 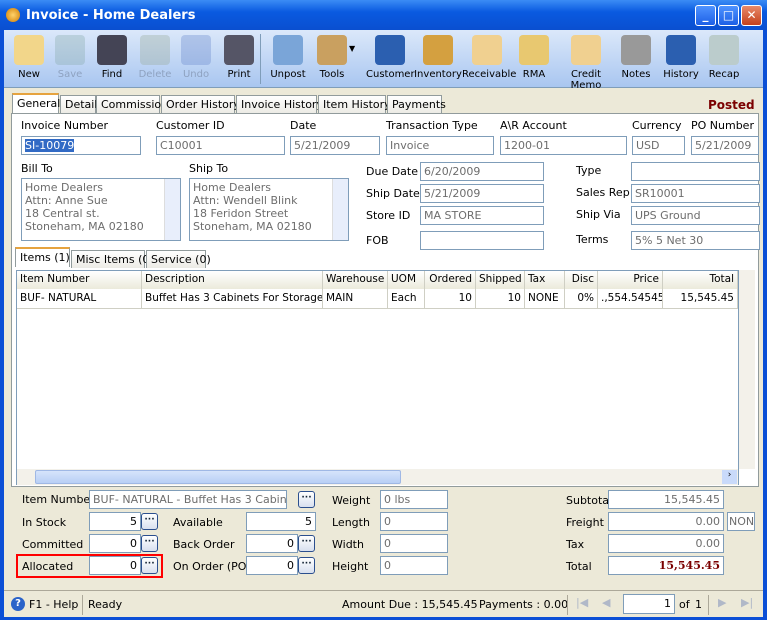 What do you see at coordinates (414, 543) in the screenshot?
I see `width-input: 0` at bounding box center [414, 543].